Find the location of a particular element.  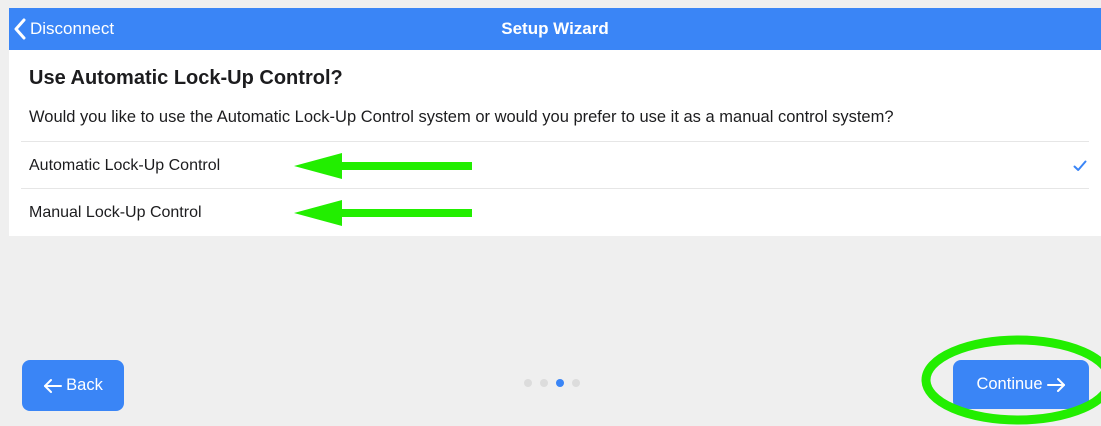

navigation-bar: Disconnect Setup Wizard is located at coordinates (555, 29).